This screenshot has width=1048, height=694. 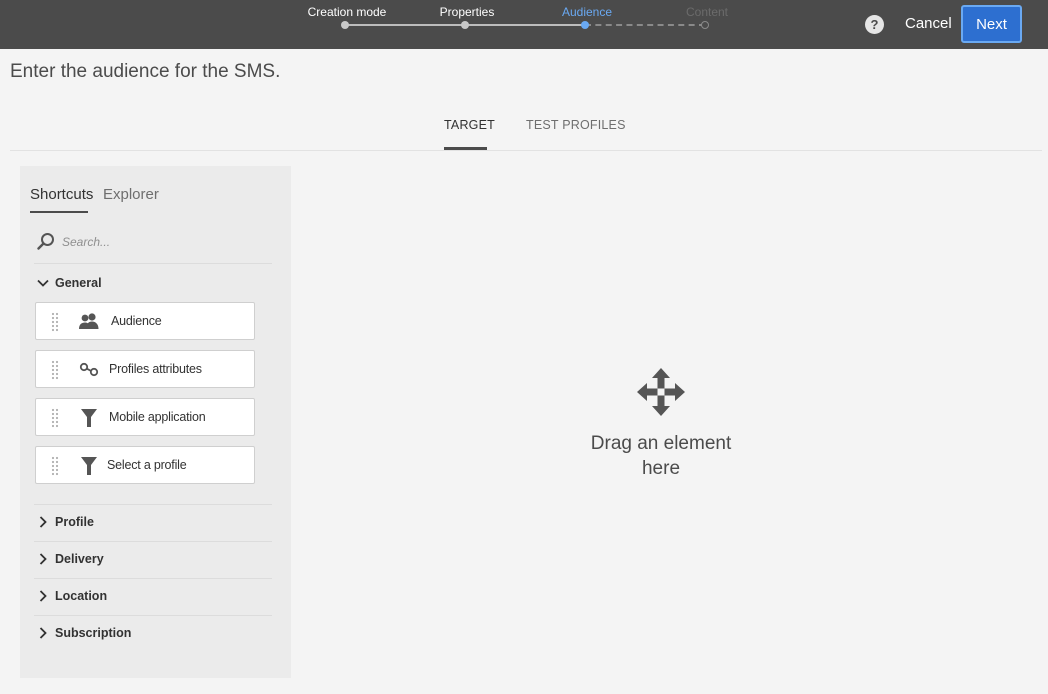 What do you see at coordinates (345, 25) in the screenshot?
I see `step-dot-creation-mode` at bounding box center [345, 25].